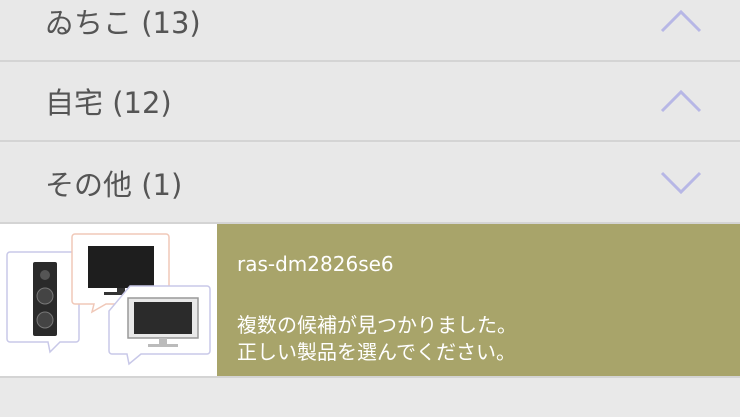 This screenshot has height=417, width=740. I want to click on chevron-down-icon, so click(681, 183).